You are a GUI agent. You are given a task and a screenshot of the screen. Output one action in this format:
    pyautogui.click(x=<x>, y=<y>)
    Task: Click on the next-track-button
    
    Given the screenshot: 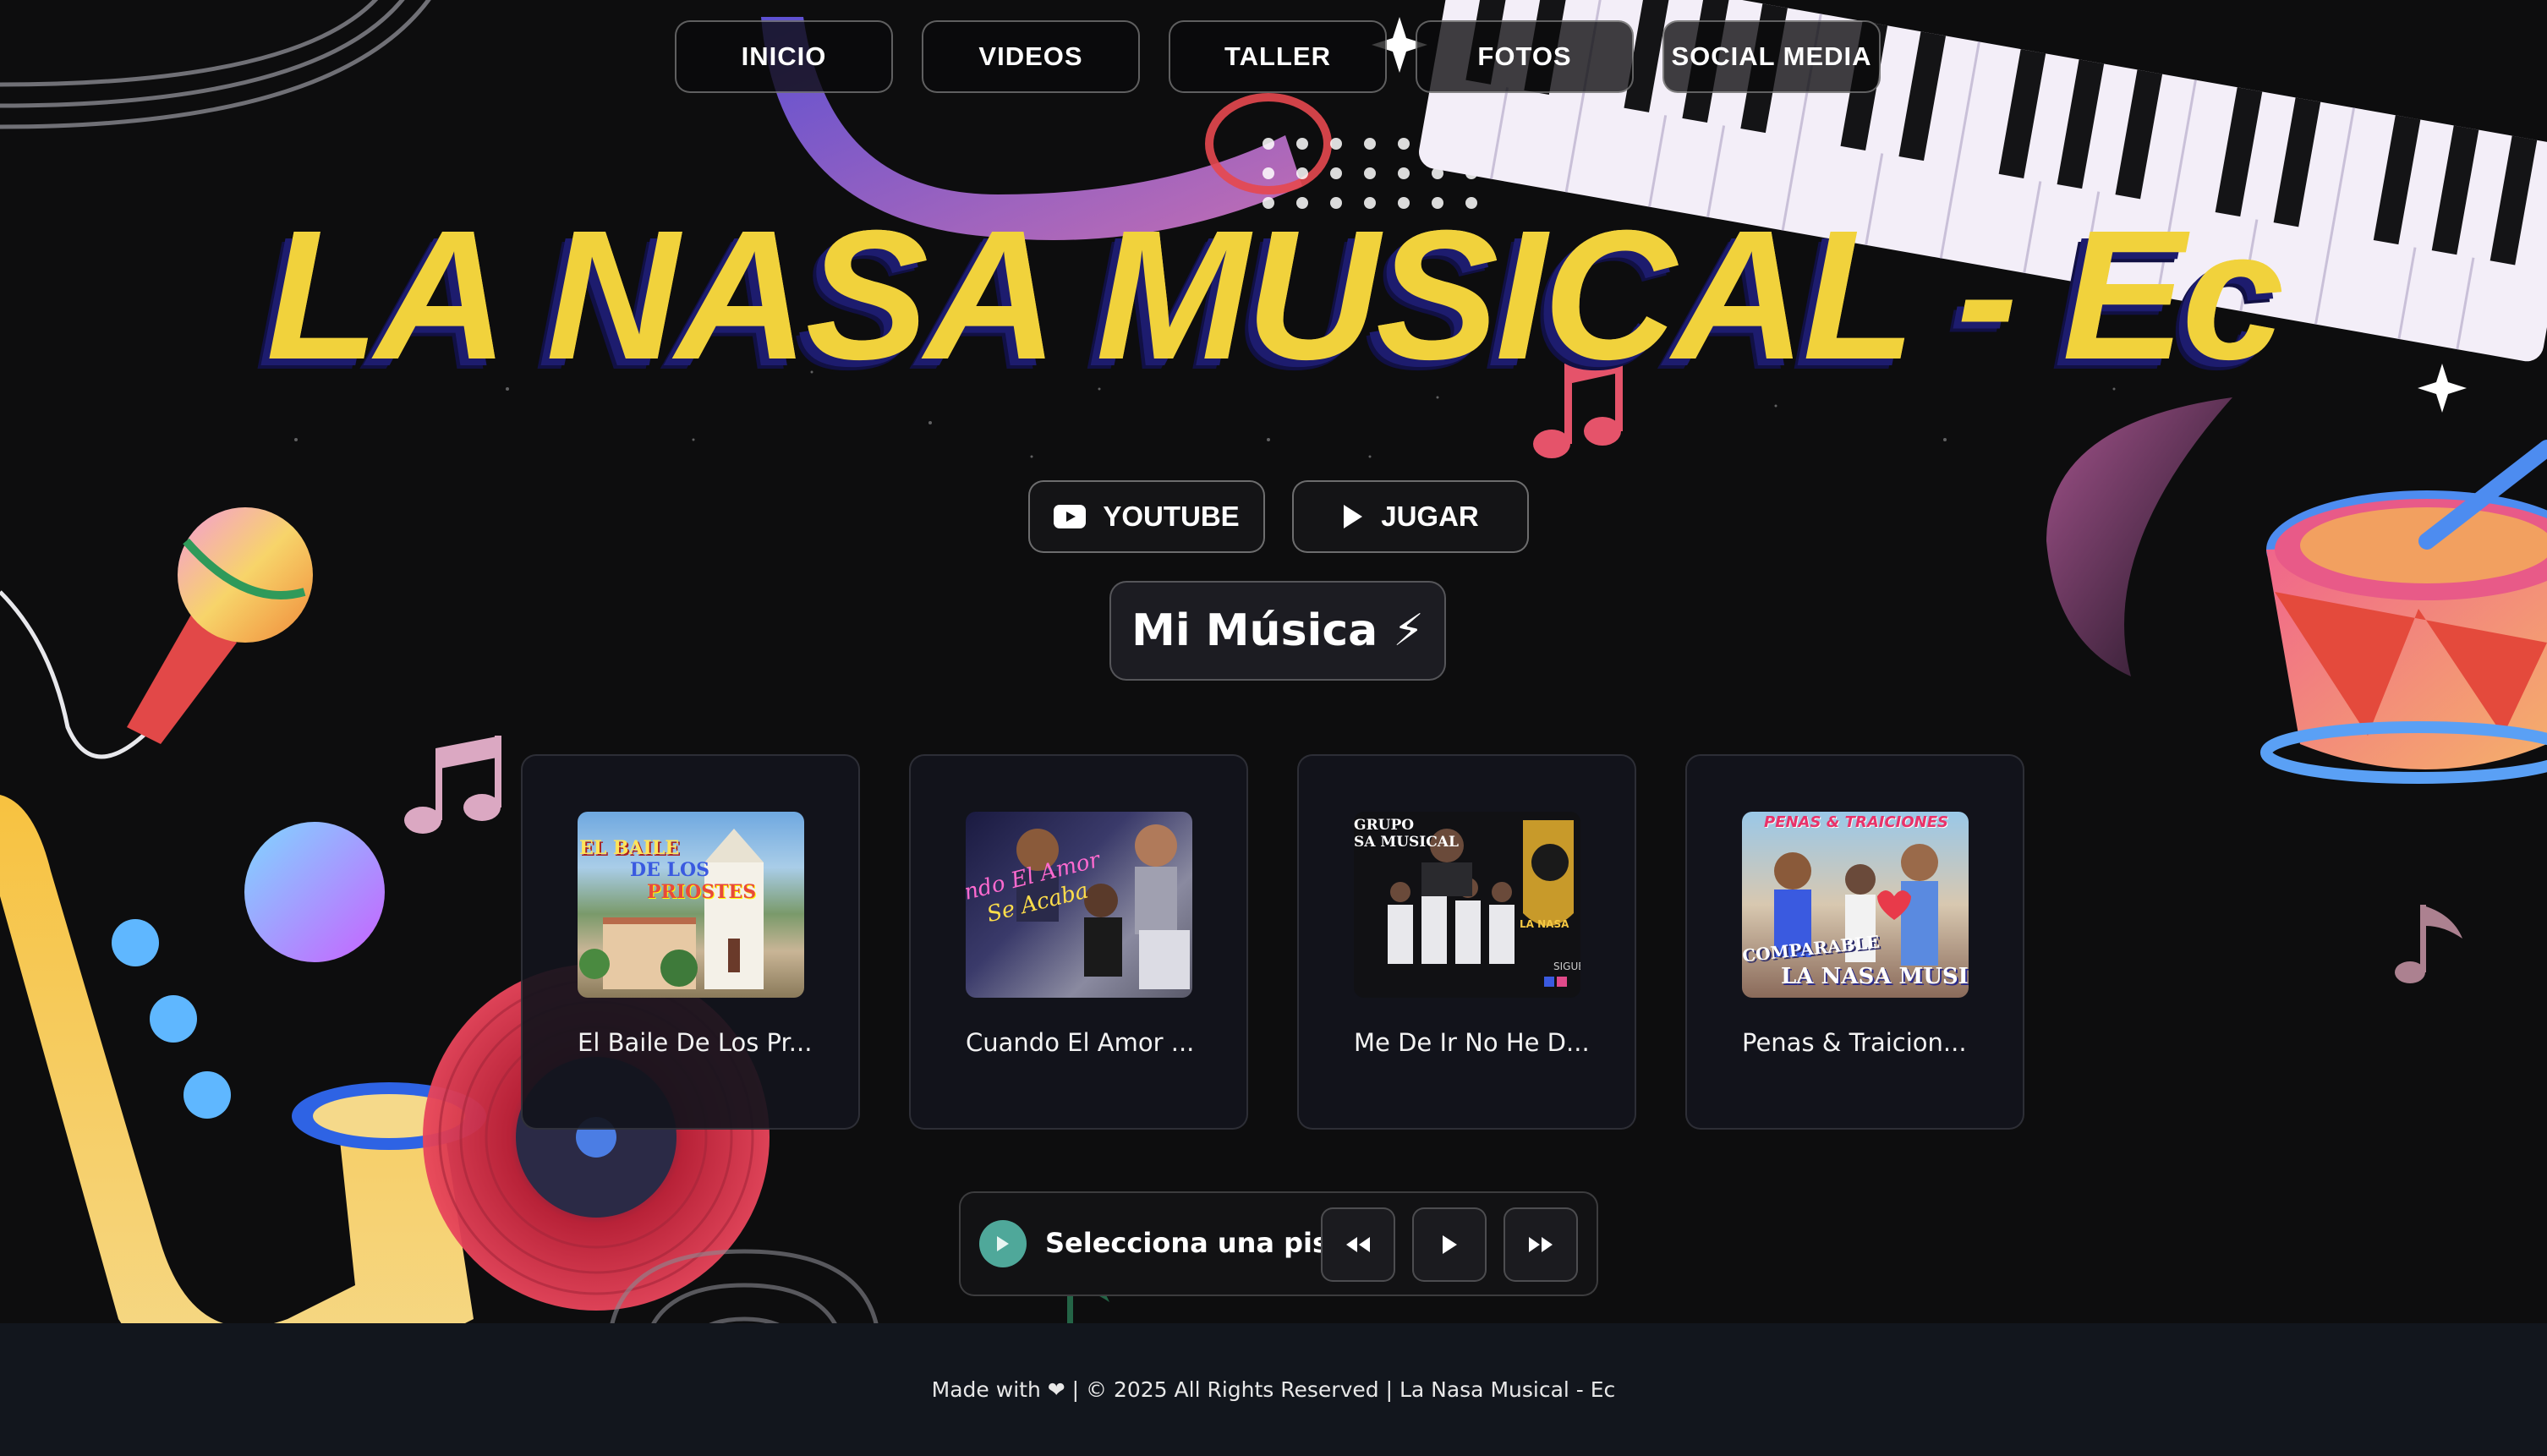 What is the action you would take?
    pyautogui.click(x=1541, y=1244)
    